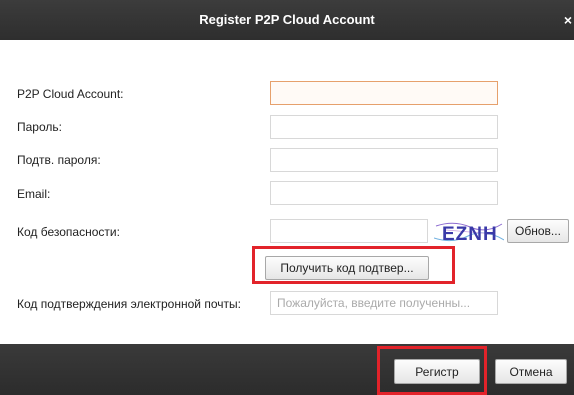 This screenshot has width=574, height=395. Describe the element at coordinates (384, 303) in the screenshot. I see `email-code-input` at that location.